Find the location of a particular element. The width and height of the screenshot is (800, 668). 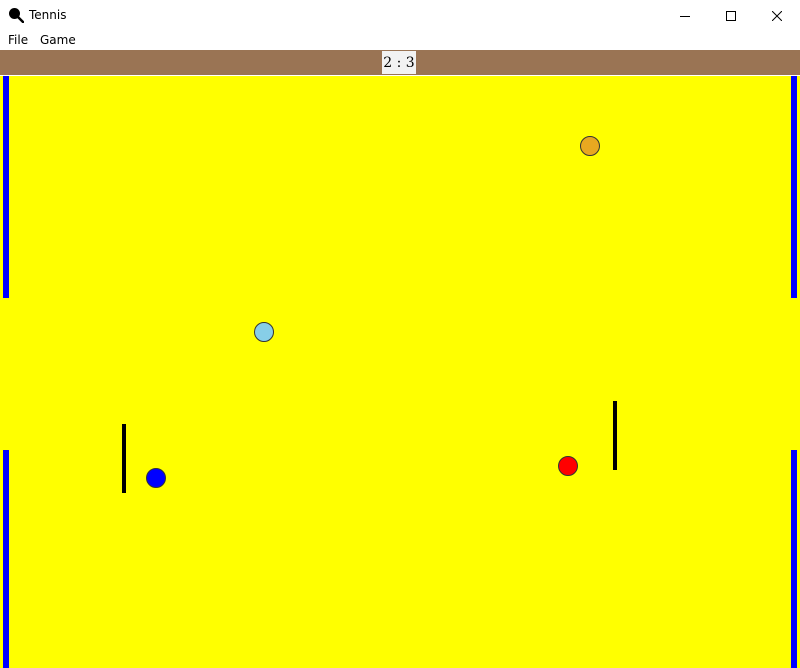

blue-ball is located at coordinates (156, 478).